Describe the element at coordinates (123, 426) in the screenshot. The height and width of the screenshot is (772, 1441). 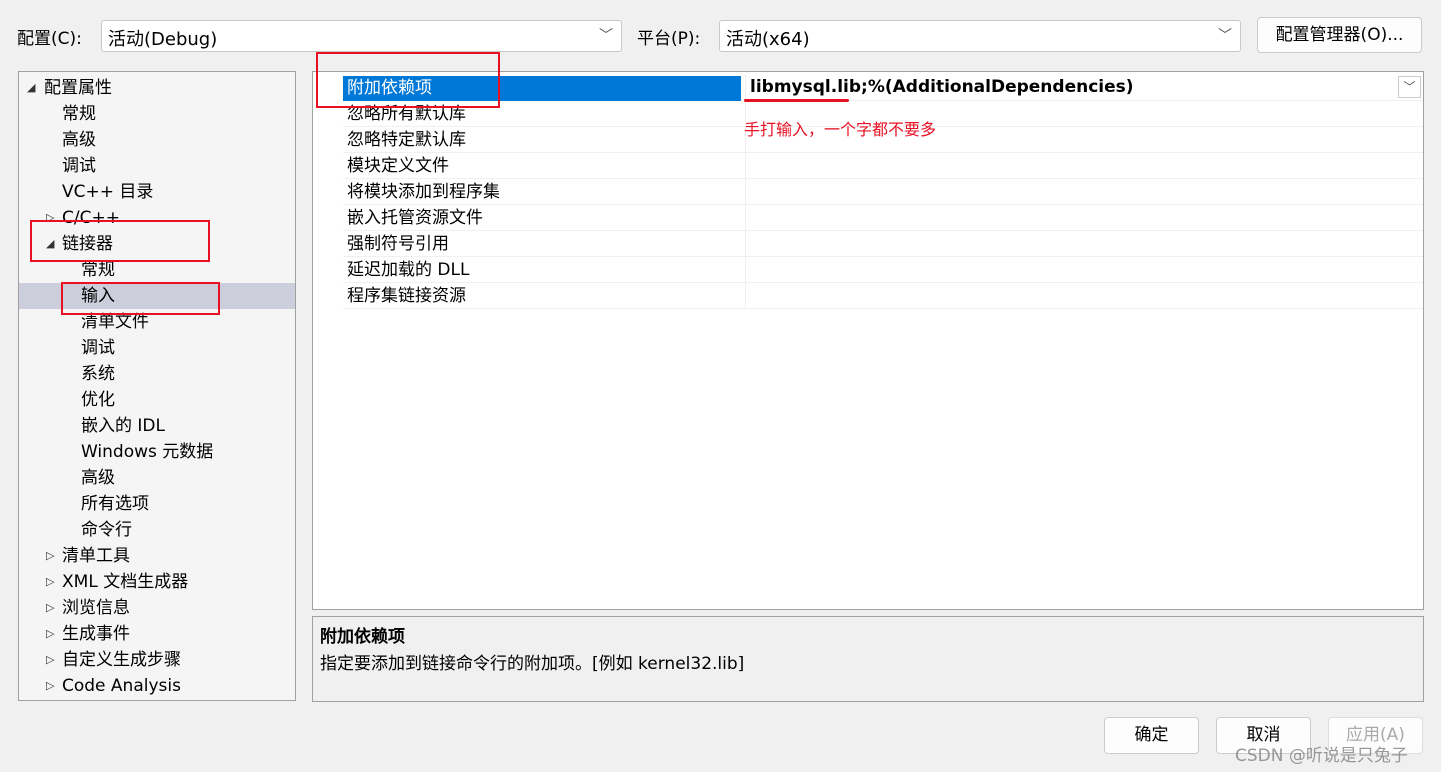
I see `tree-item-label: 嵌入的 IDL` at that location.